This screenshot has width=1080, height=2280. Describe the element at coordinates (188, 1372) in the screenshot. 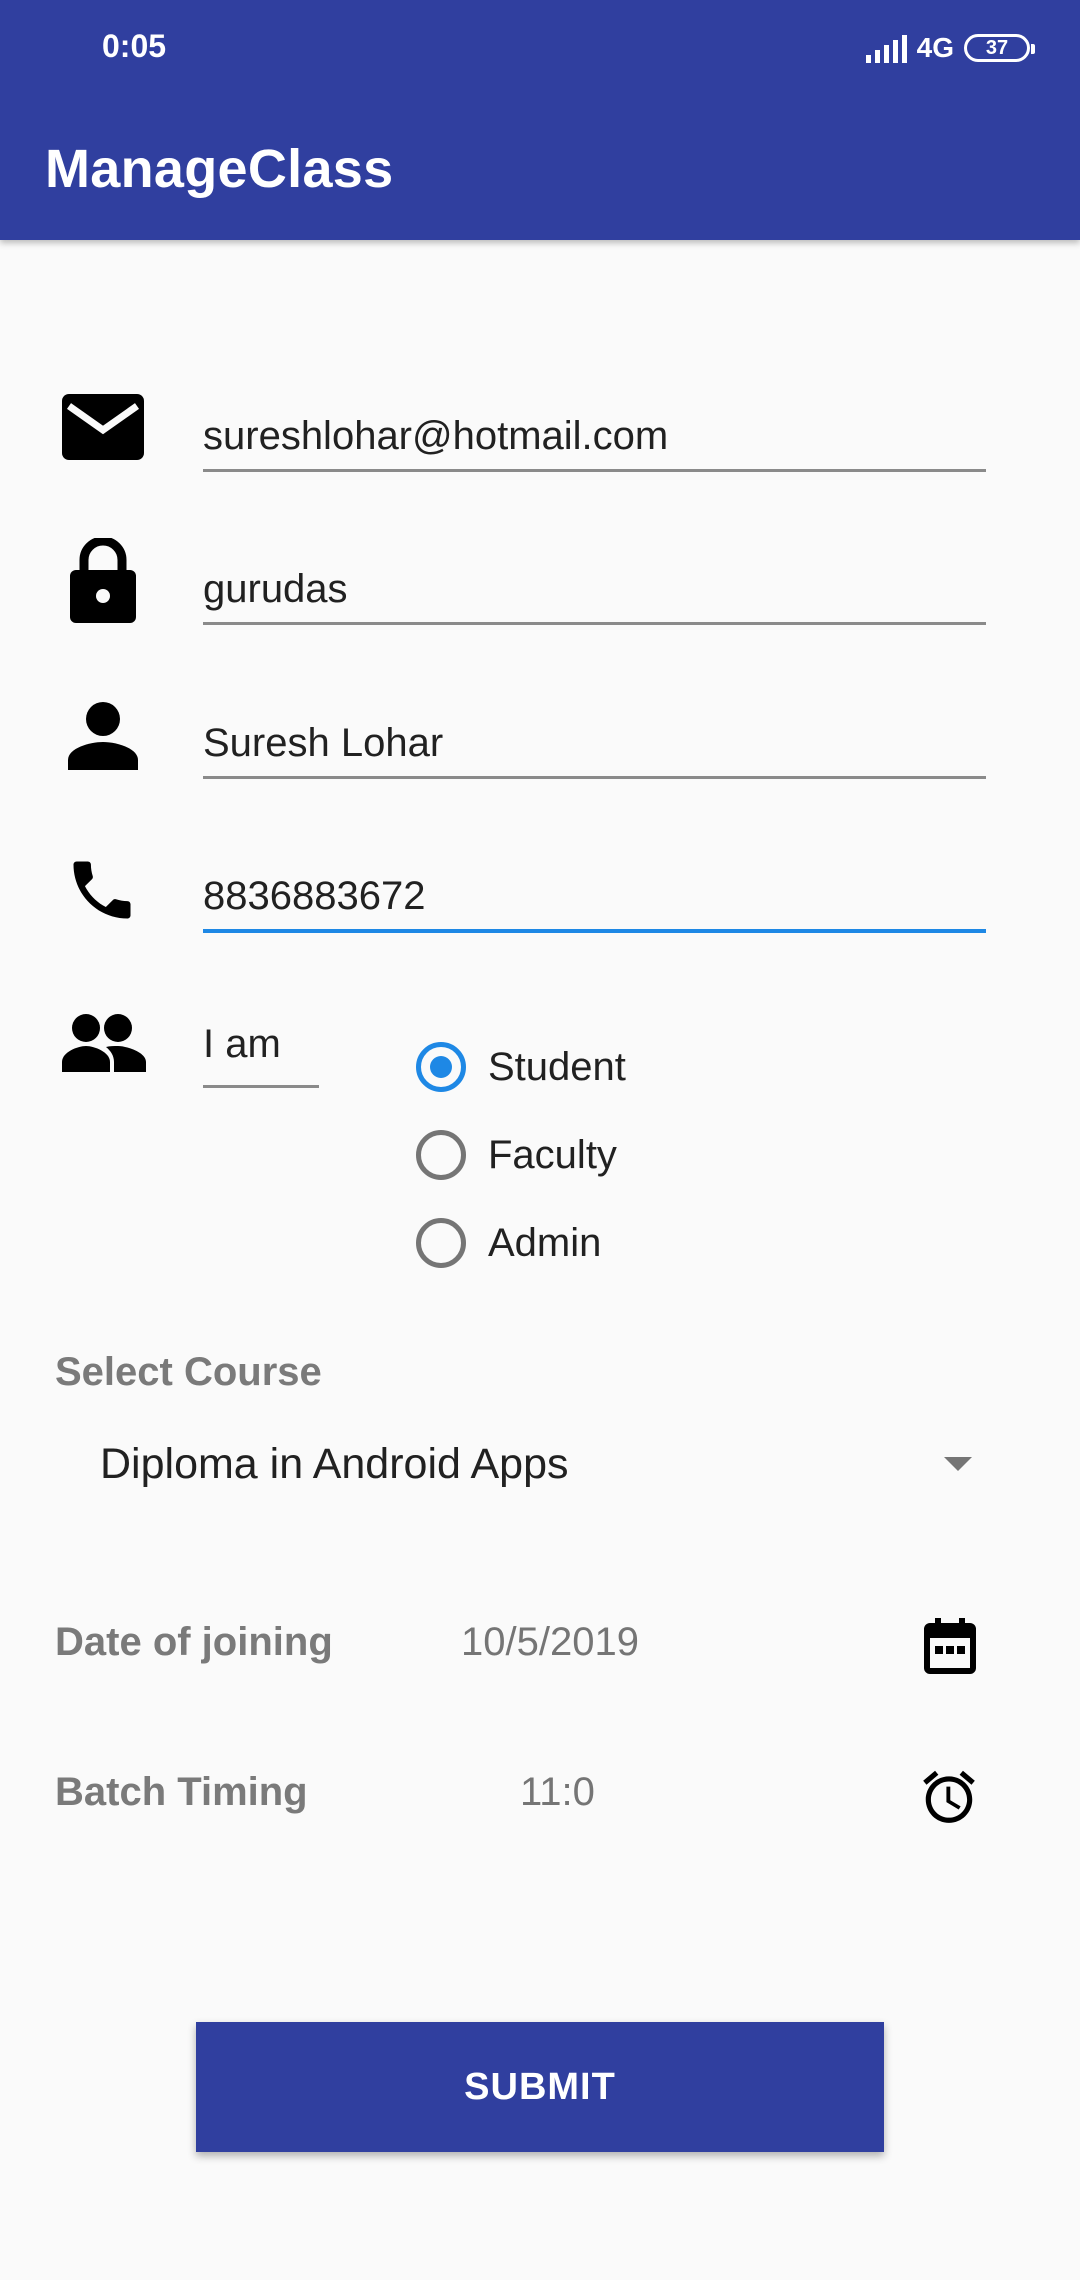

I see `course-label: Select Course` at that location.